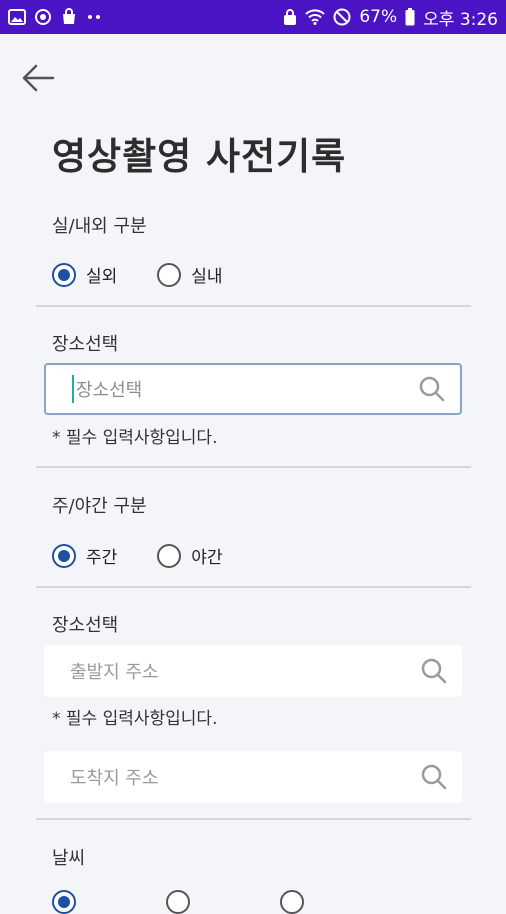  I want to click on gallery-icon, so click(17, 17).